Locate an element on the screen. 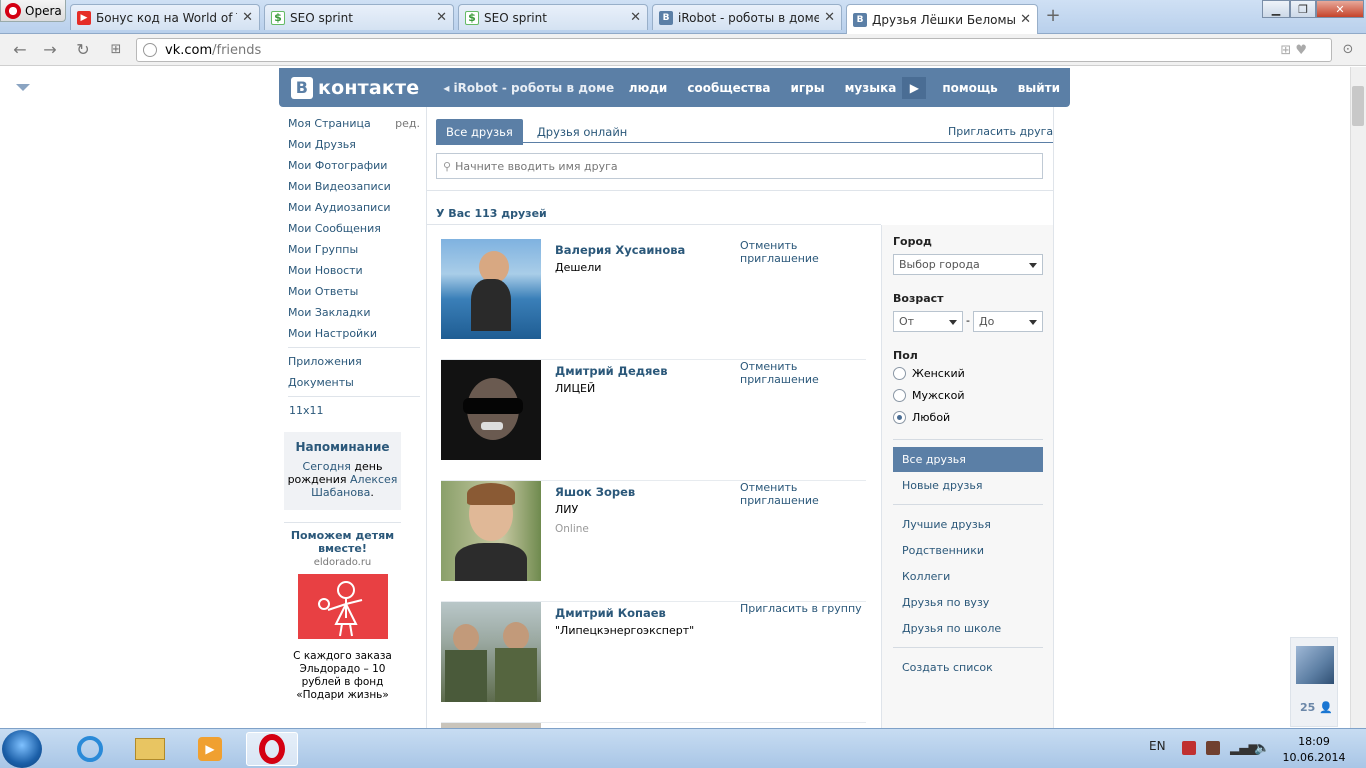 The height and width of the screenshot is (768, 1366). edit-menu-link: ред. is located at coordinates (407, 127).